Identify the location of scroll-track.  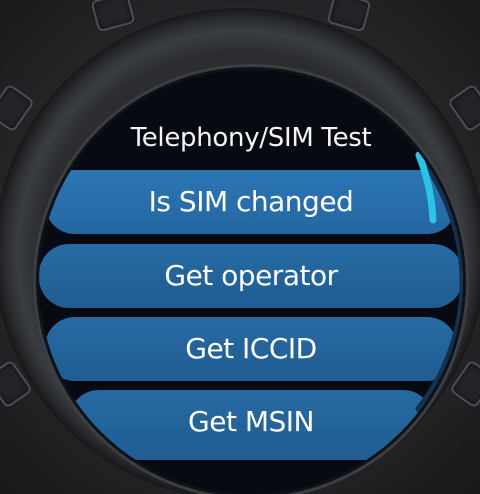
(439, 282).